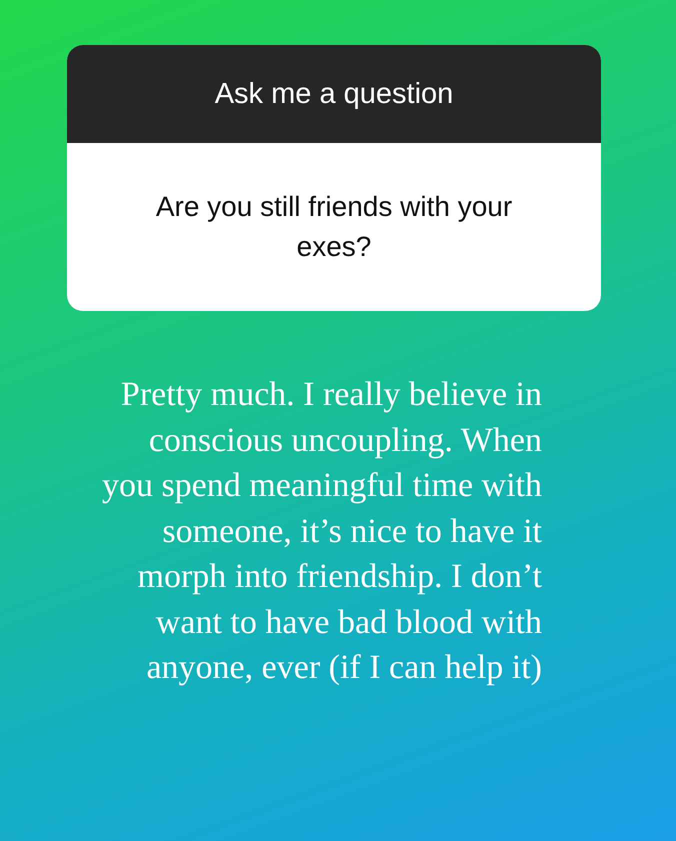 The width and height of the screenshot is (676, 841). What do you see at coordinates (334, 94) in the screenshot?
I see `card-title: Ask me a question` at bounding box center [334, 94].